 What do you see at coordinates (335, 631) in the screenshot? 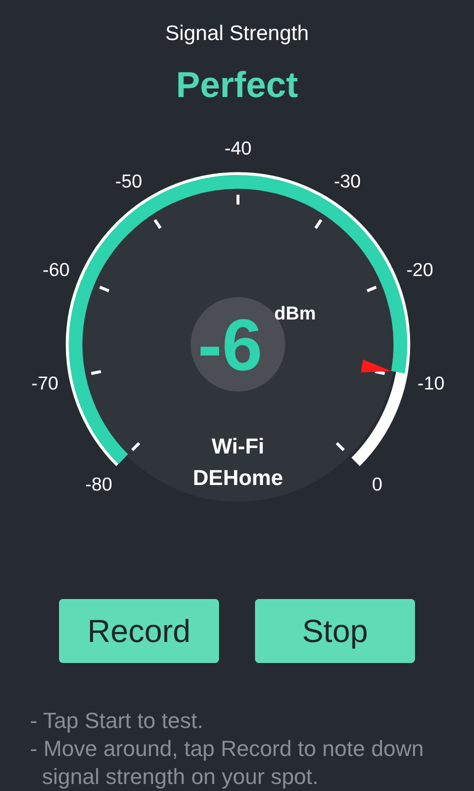
I see `action-button: Stop` at bounding box center [335, 631].